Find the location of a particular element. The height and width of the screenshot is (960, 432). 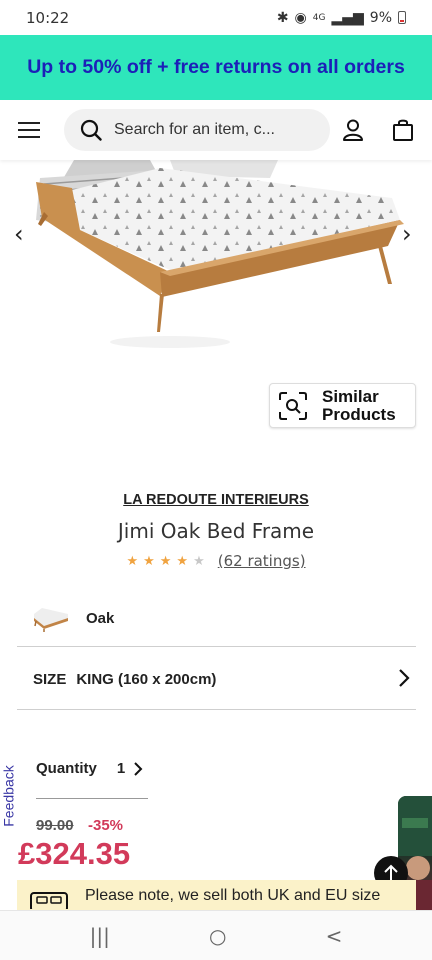

visual-search-icon is located at coordinates (293, 405).